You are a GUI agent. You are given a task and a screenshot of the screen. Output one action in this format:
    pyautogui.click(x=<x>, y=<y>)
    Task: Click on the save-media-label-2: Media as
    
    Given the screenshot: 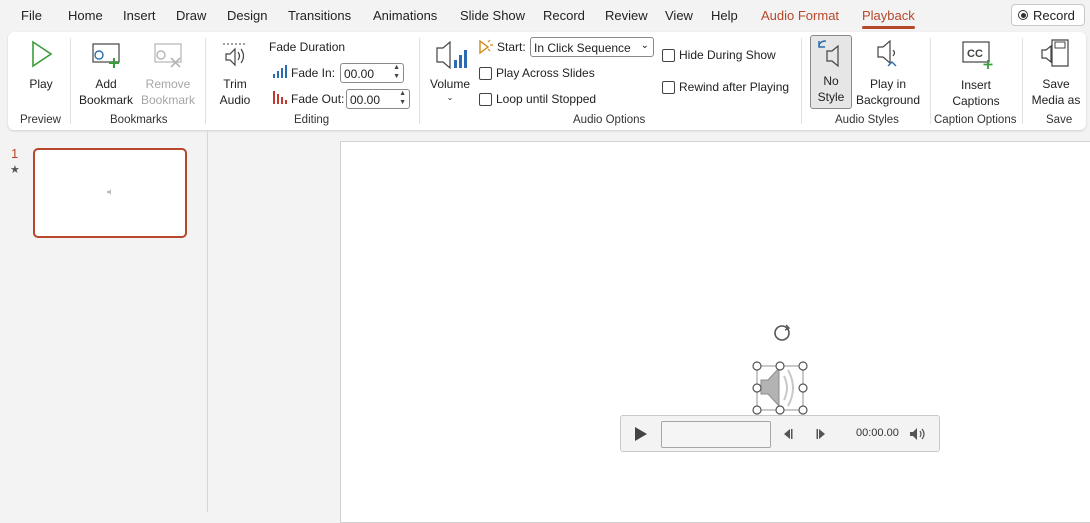 What is the action you would take?
    pyautogui.click(x=1056, y=100)
    